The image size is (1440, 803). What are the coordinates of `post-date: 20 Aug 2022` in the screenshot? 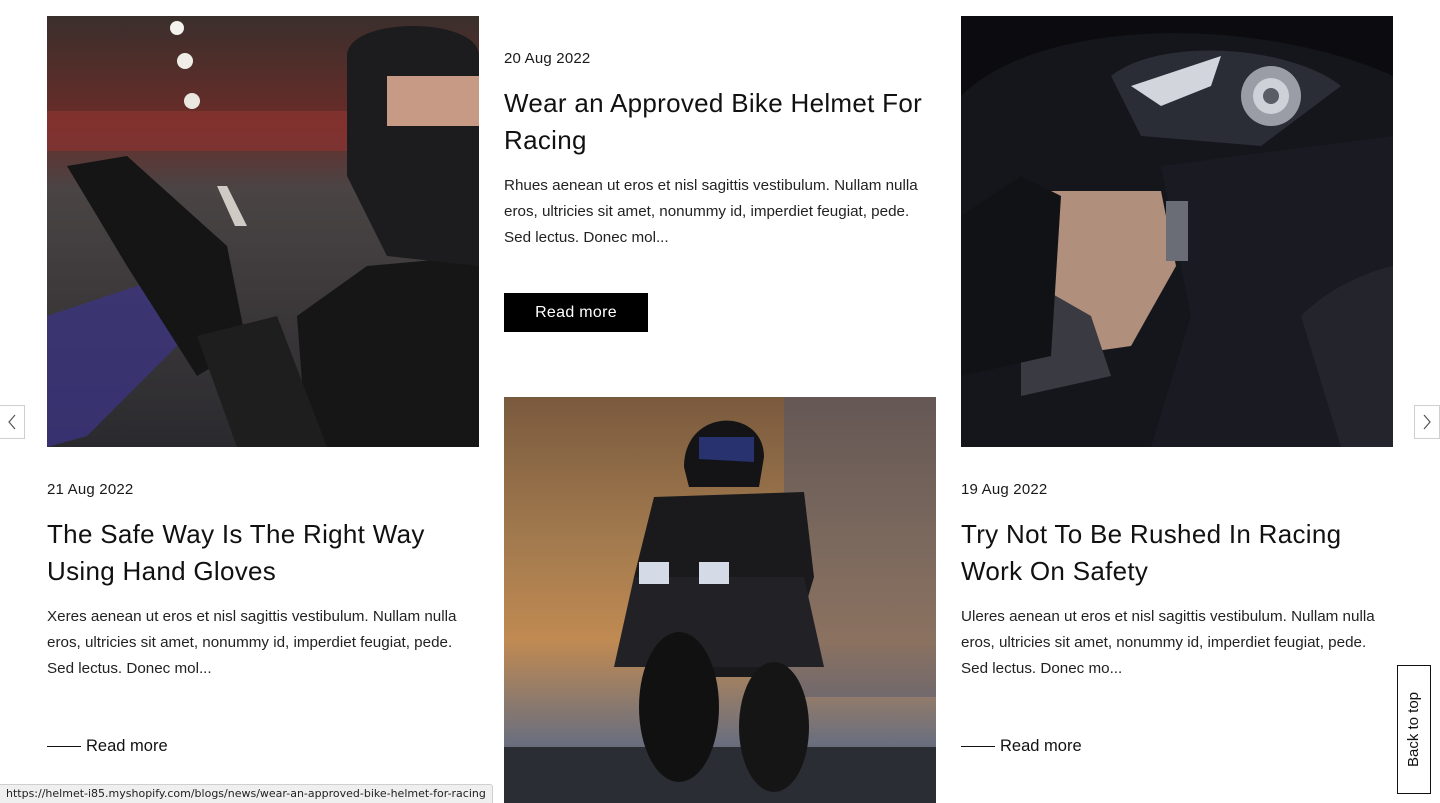 It's located at (547, 58).